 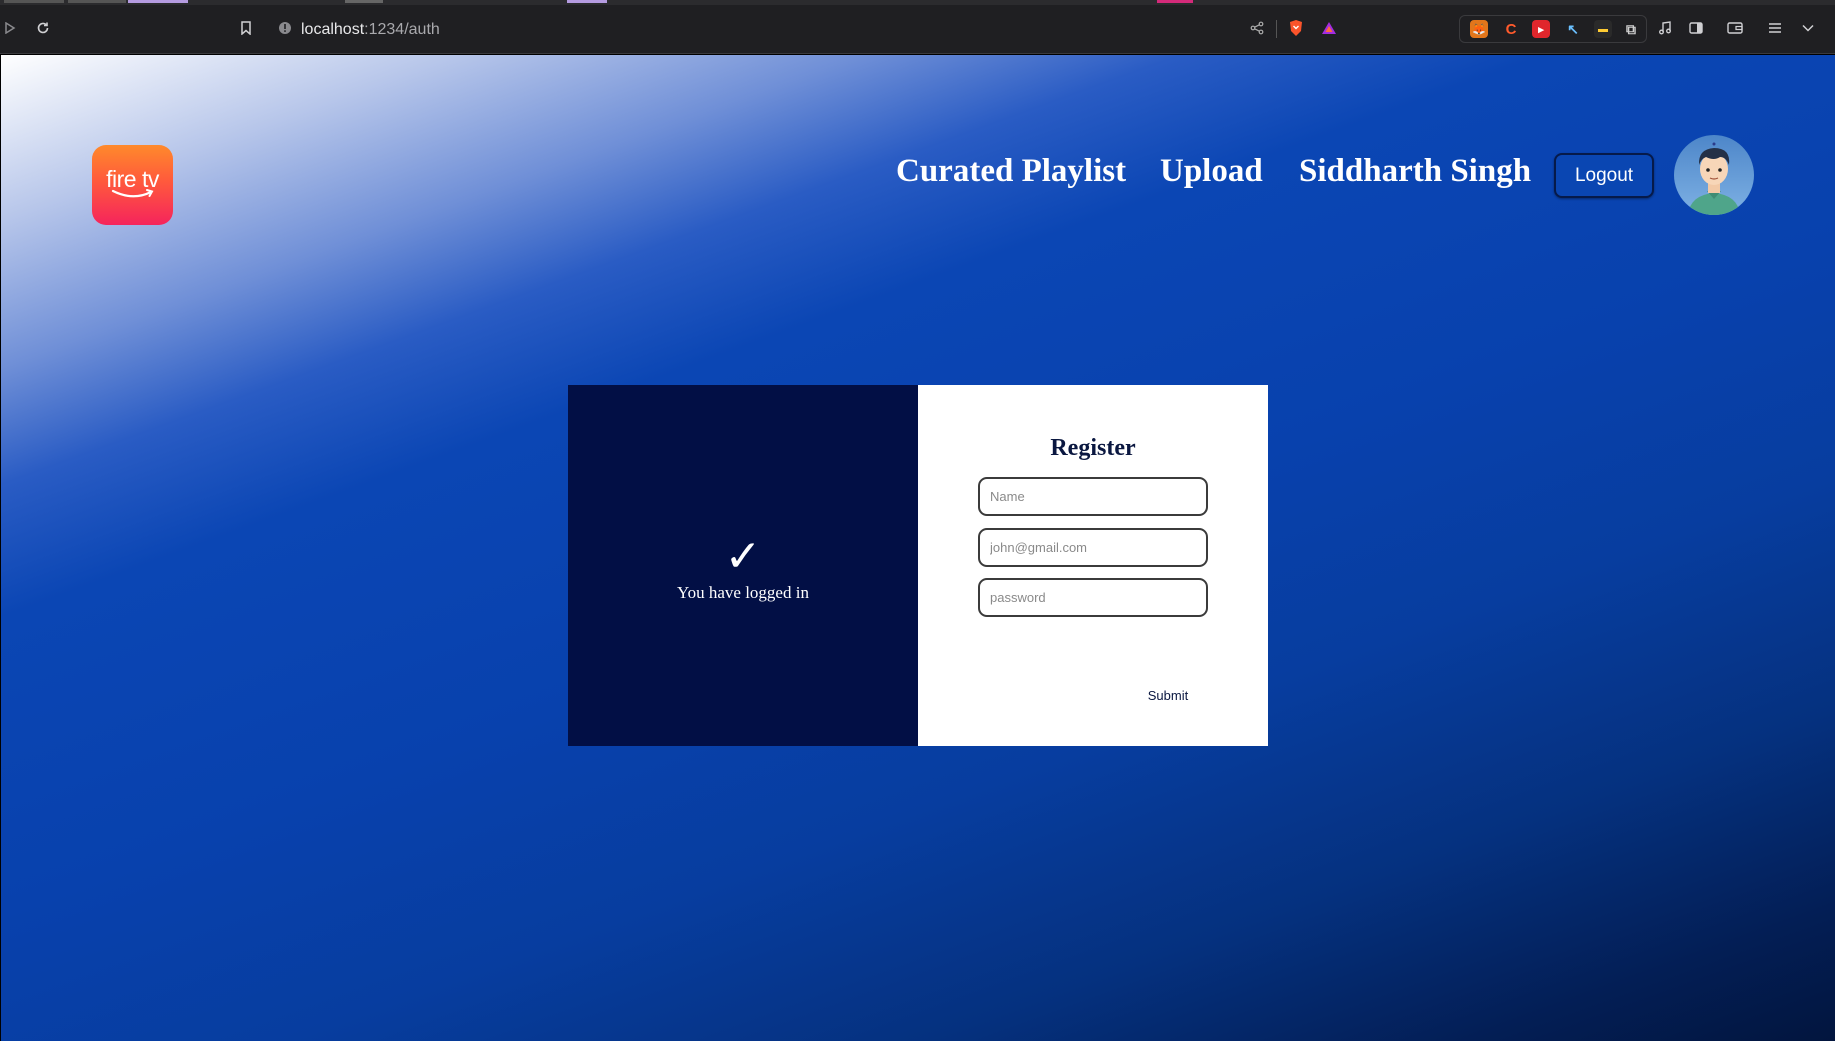 I want to click on nav-upload: Upload, so click(x=1211, y=171).